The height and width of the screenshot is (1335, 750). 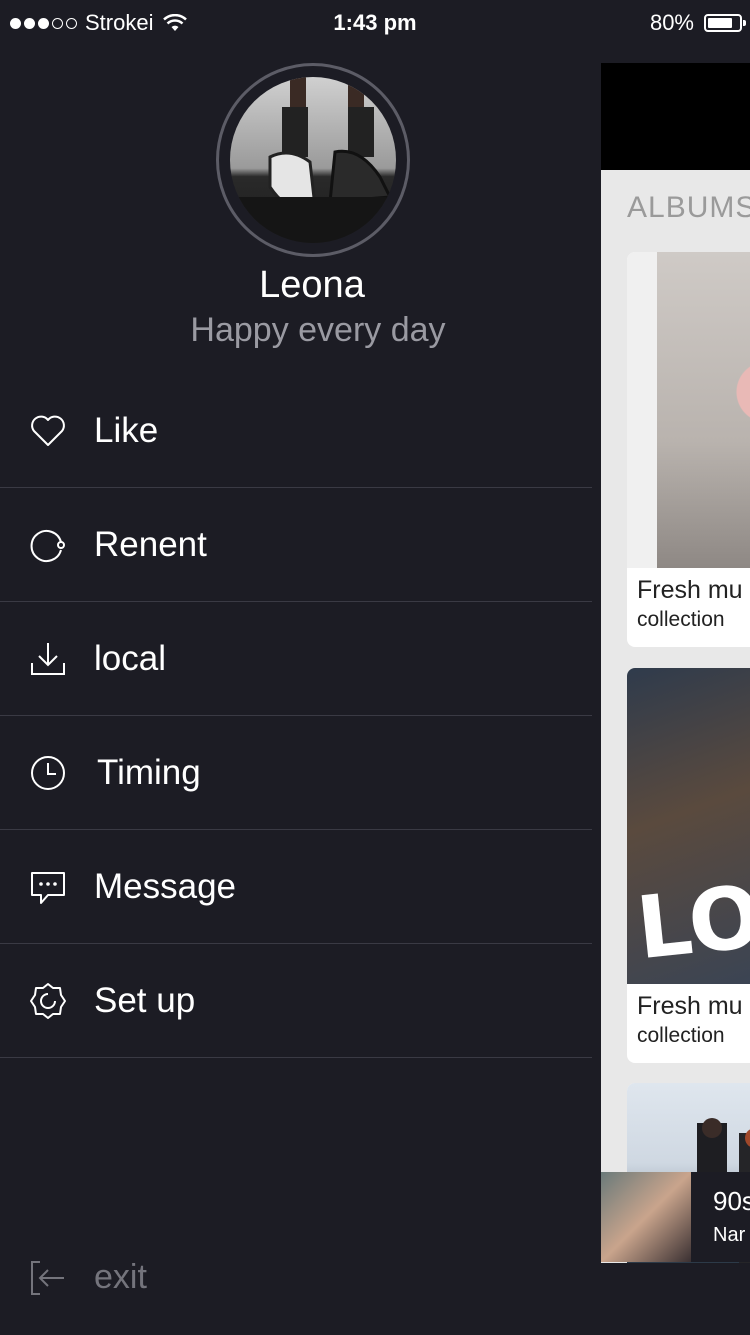 What do you see at coordinates (130, 658) in the screenshot?
I see `menu-item-label: local` at bounding box center [130, 658].